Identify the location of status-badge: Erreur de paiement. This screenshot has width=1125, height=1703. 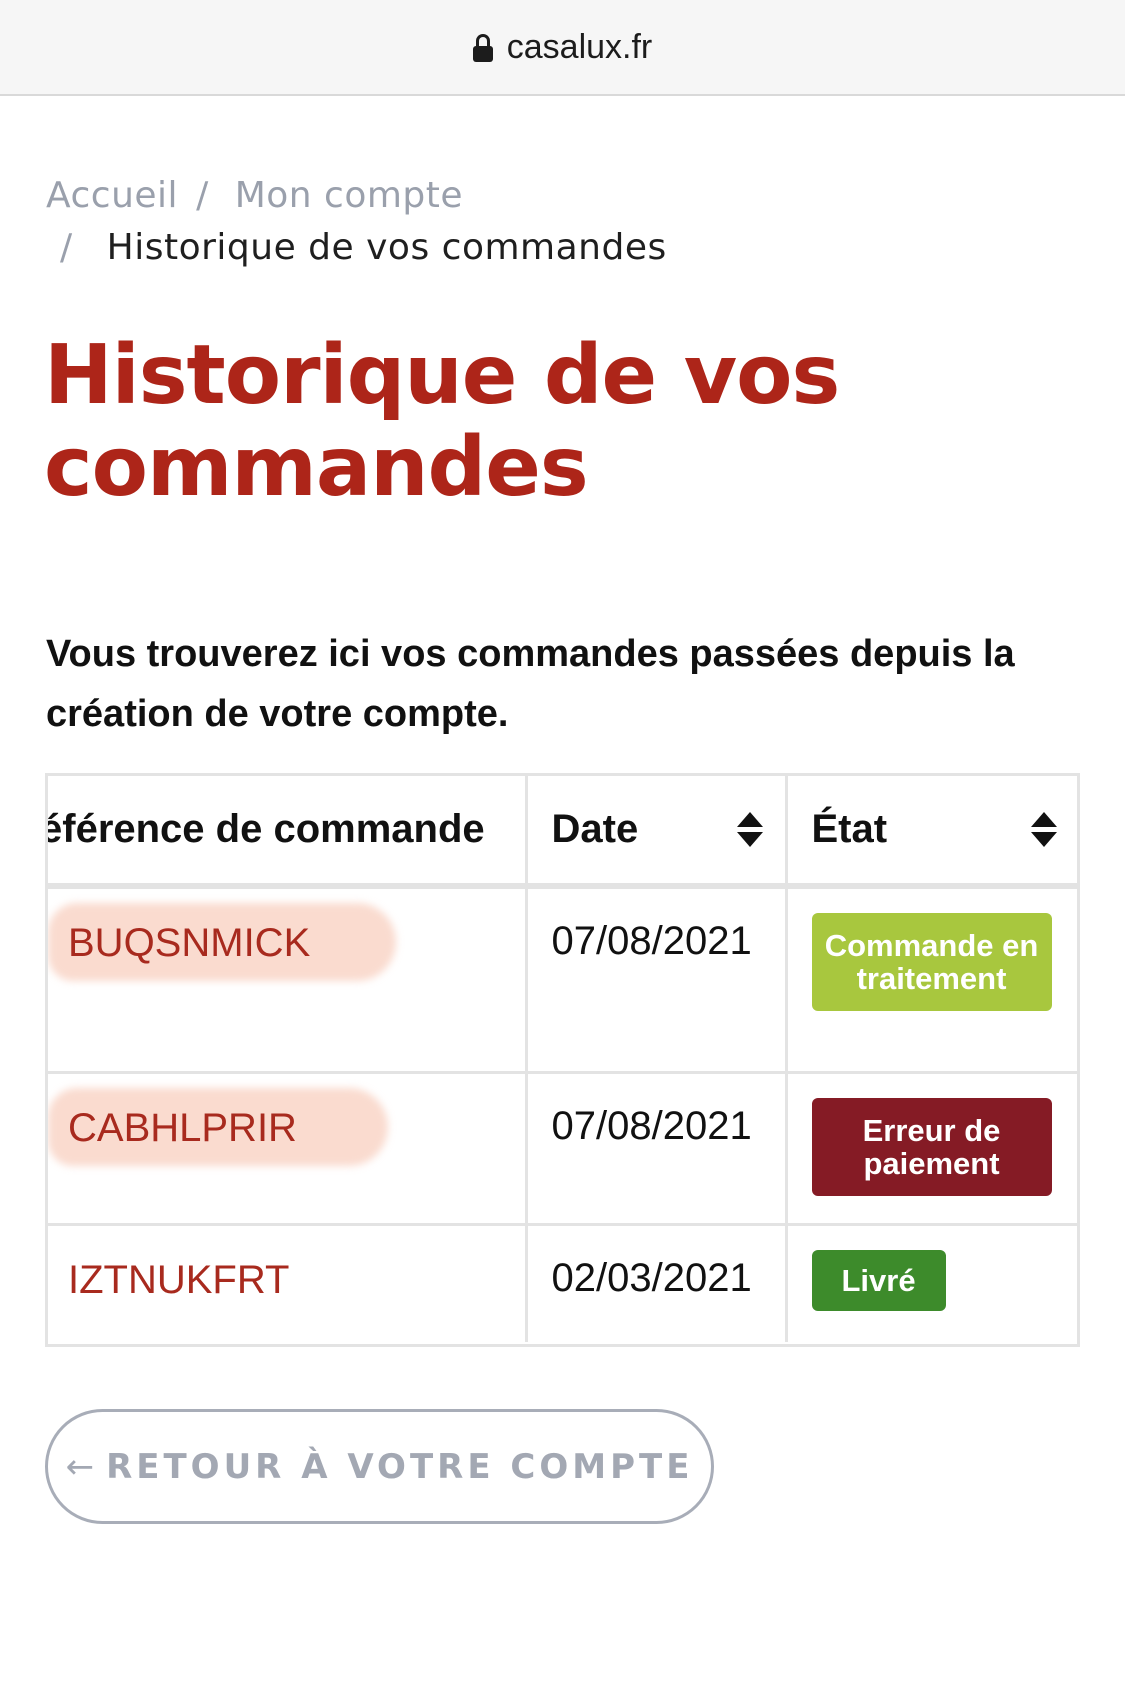
(931, 1146).